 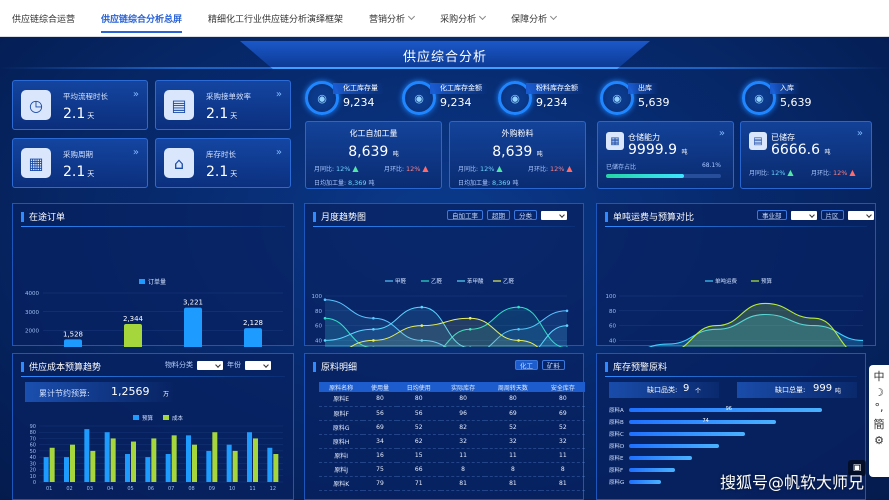 What do you see at coordinates (879, 407) in the screenshot?
I see `punctuation-icon: °,` at bounding box center [879, 407].